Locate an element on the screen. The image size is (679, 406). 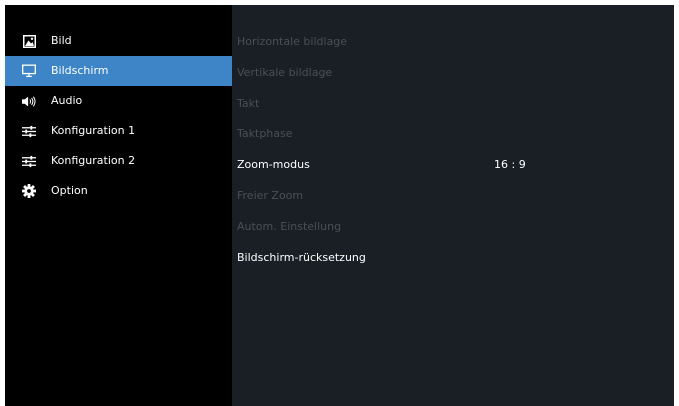
menu-item-label: Konfiguration 2 is located at coordinates (93, 160).